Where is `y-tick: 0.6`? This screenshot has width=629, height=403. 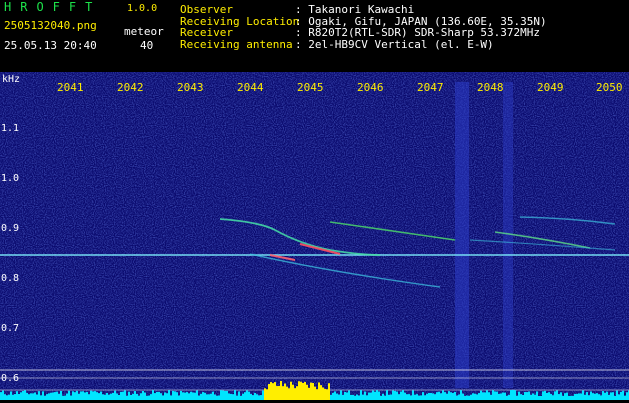 y-tick: 0.6 is located at coordinates (10, 378).